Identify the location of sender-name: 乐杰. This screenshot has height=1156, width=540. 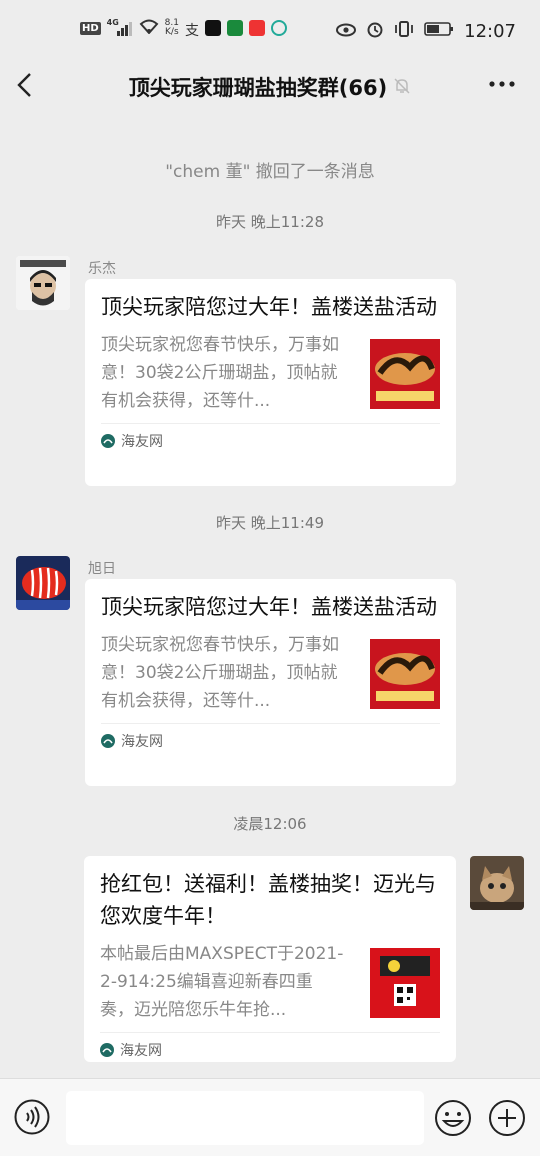
(102, 269).